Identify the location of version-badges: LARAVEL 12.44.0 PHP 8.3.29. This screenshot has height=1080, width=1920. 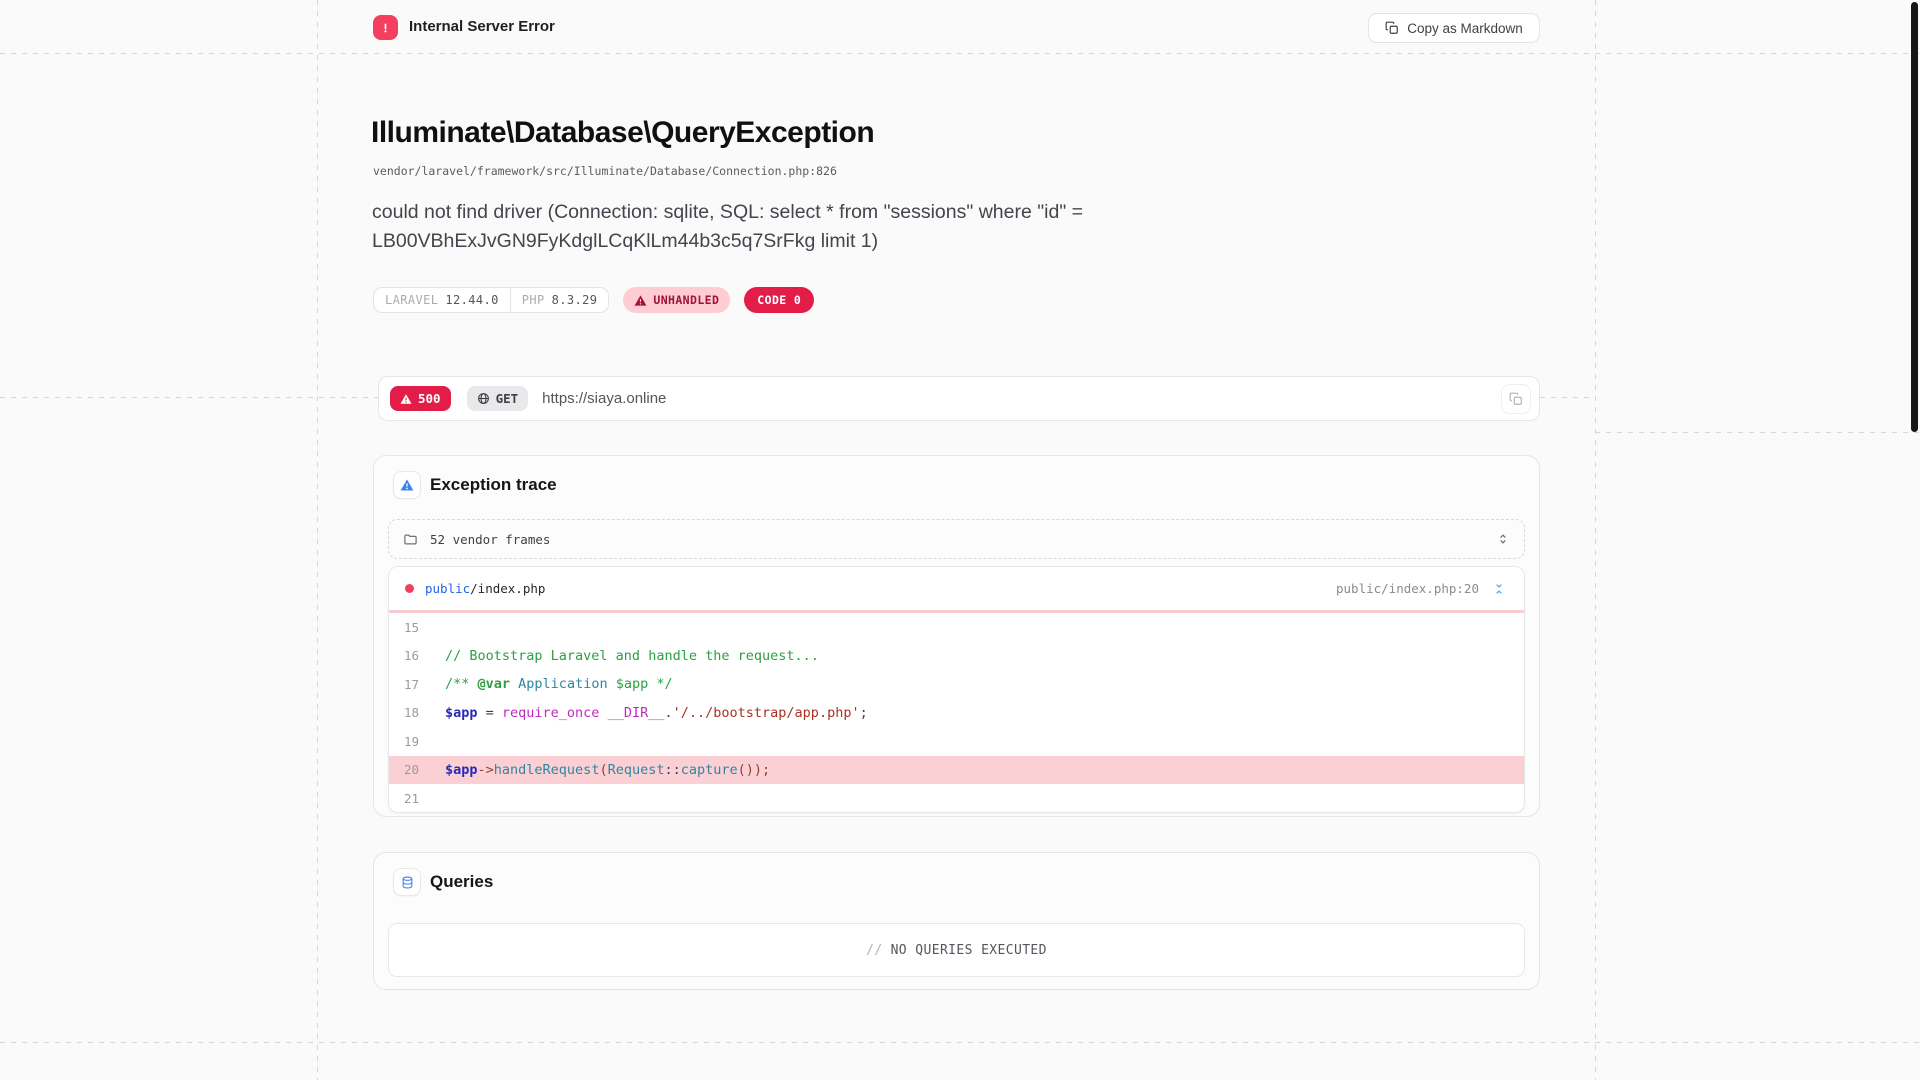
(491, 300).